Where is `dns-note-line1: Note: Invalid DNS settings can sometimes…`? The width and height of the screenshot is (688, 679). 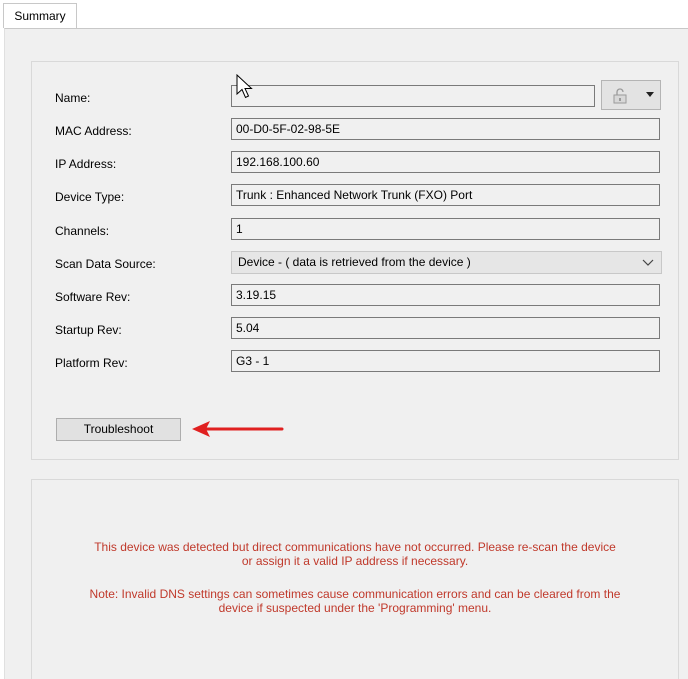 dns-note-line1: Note: Invalid DNS settings can sometimes… is located at coordinates (355, 594).